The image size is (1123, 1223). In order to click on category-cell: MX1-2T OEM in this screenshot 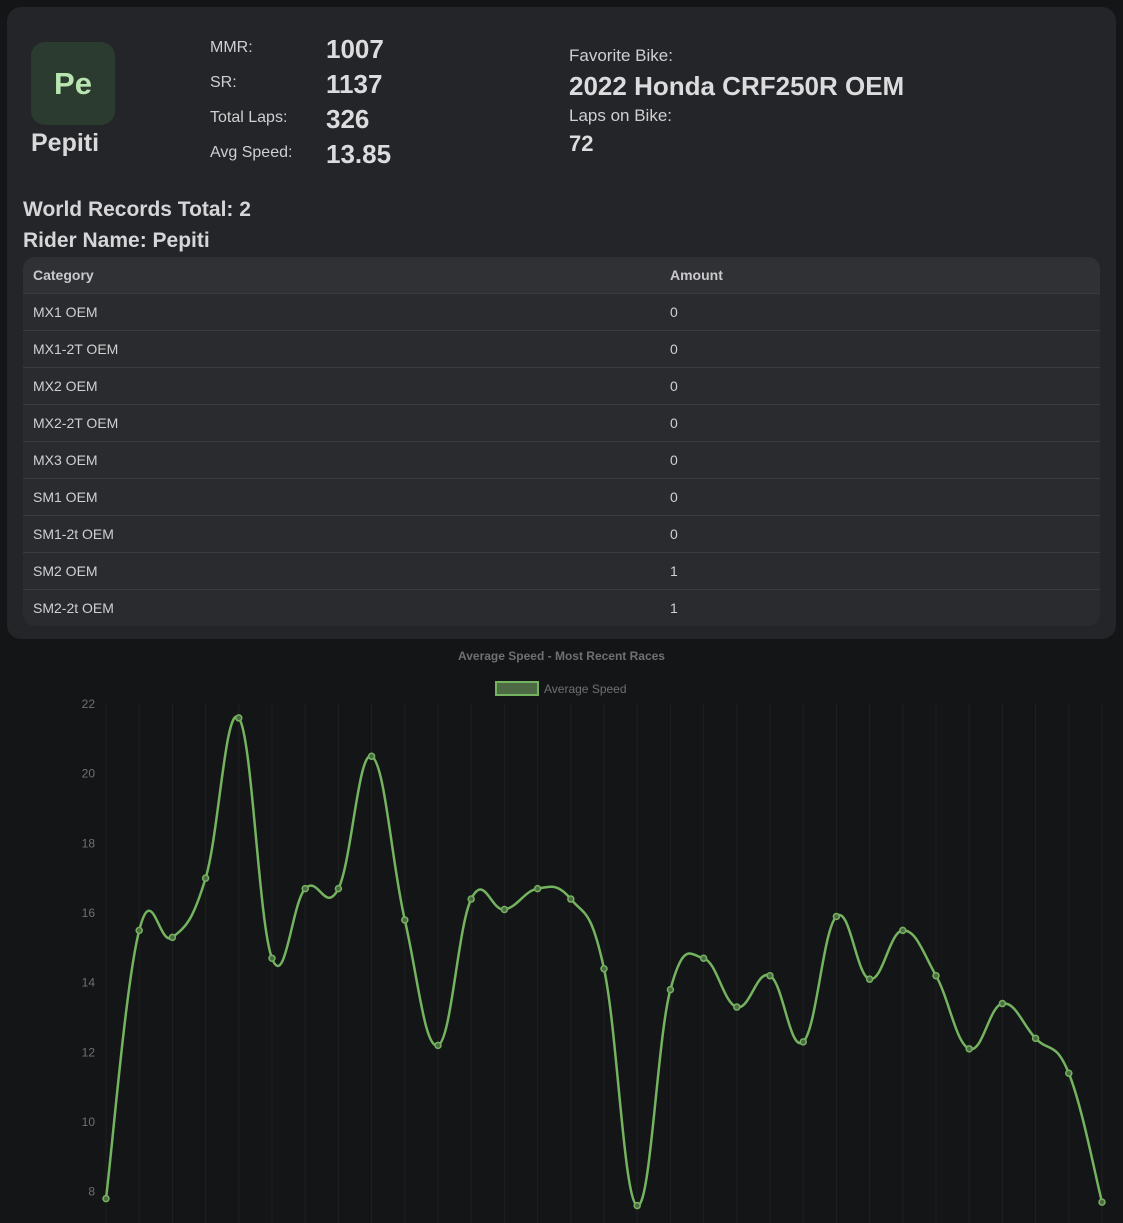, I will do `click(341, 349)`.